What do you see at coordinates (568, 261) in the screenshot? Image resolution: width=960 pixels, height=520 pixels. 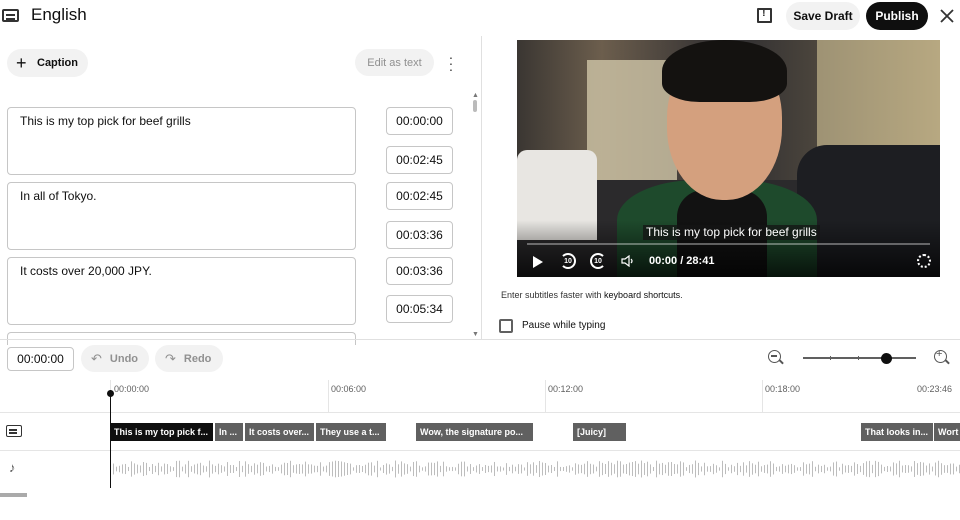 I see `rewind-10-icon: 10` at bounding box center [568, 261].